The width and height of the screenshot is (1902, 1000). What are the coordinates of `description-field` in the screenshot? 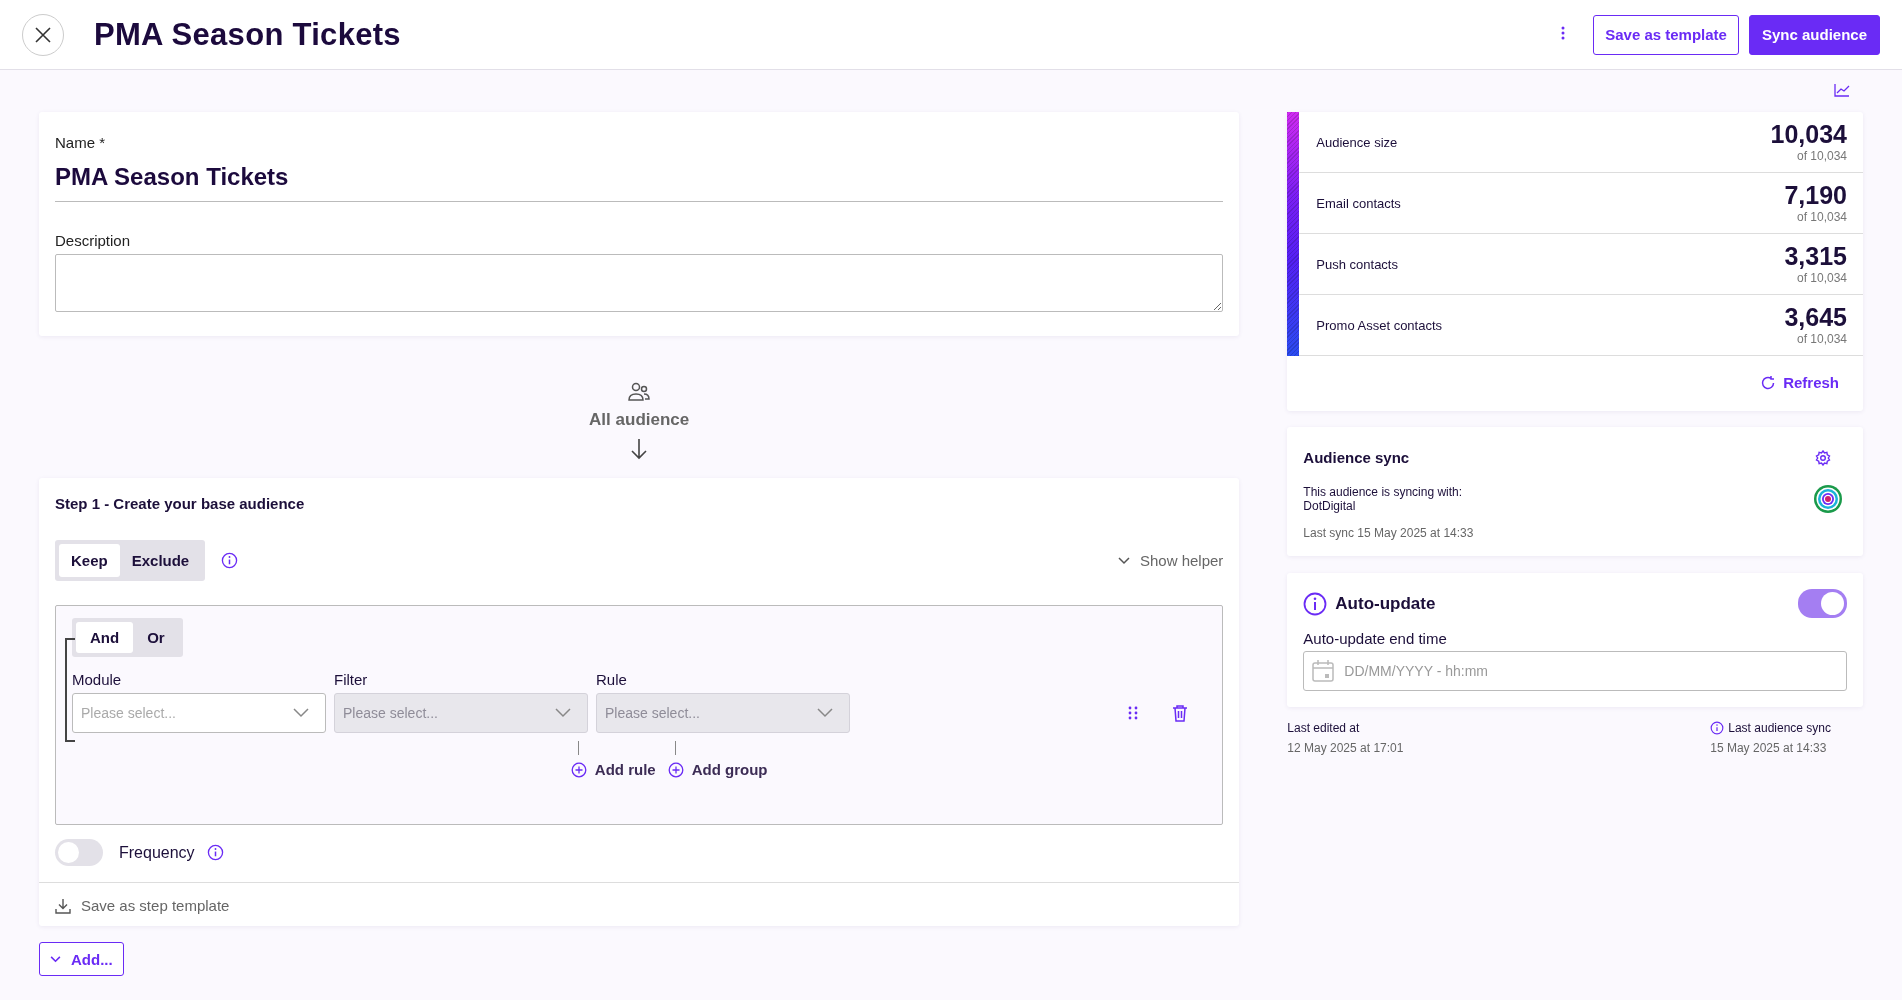 It's located at (639, 283).